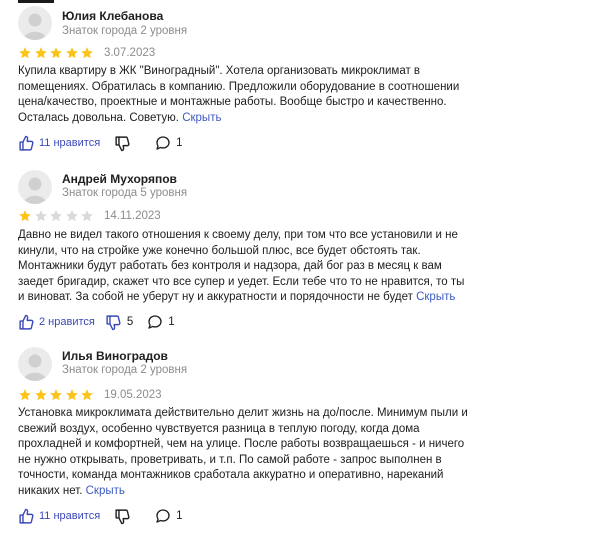  Describe the element at coordinates (112, 16) in the screenshot. I see `author-name: Юлия Клебанова` at that location.